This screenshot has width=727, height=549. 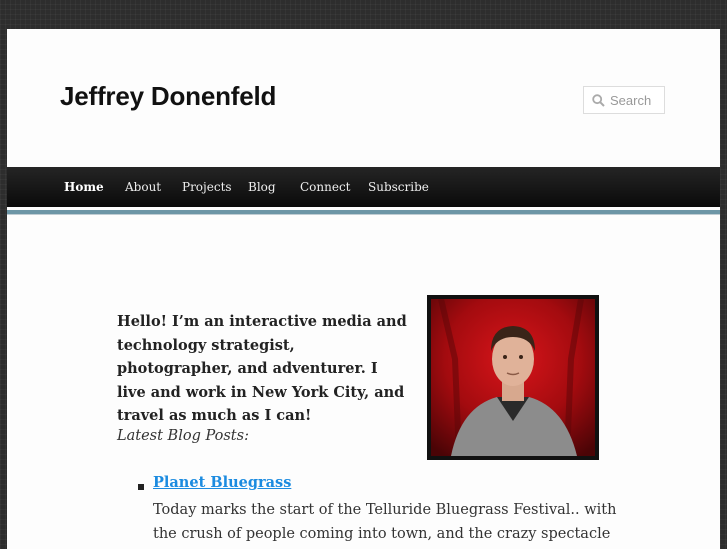 What do you see at coordinates (183, 436) in the screenshot?
I see `latest-posts-heading: Latest Blog Posts:` at bounding box center [183, 436].